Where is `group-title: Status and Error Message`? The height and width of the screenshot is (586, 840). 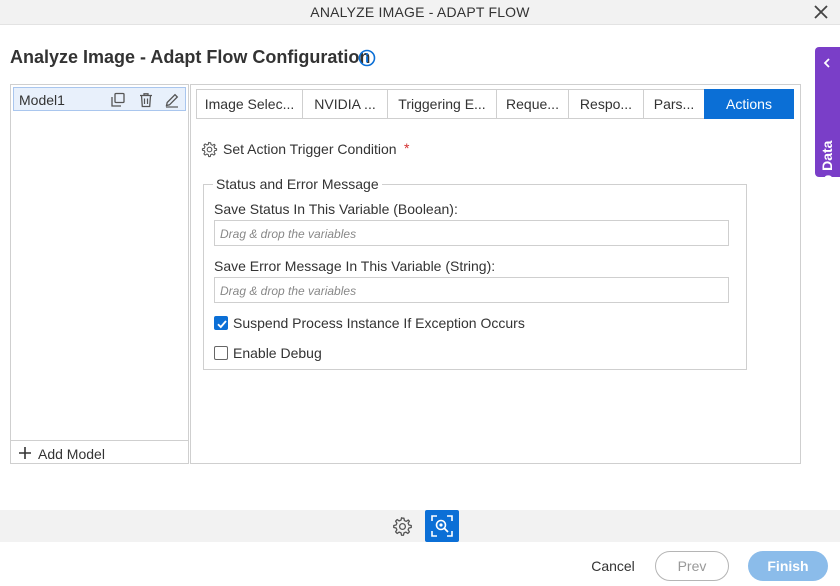
group-title: Status and Error Message is located at coordinates (297, 184).